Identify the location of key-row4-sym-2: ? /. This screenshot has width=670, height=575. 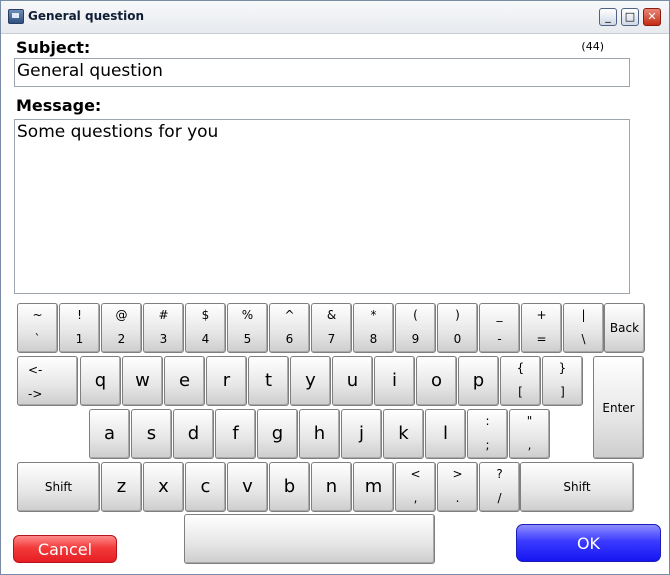
(499, 487).